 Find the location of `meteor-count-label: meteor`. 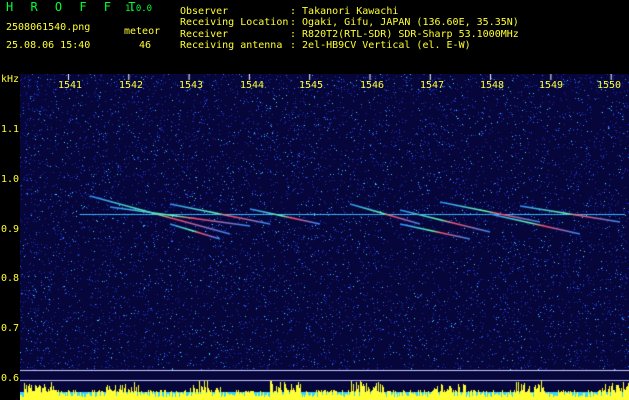

meteor-count-label: meteor is located at coordinates (142, 31).